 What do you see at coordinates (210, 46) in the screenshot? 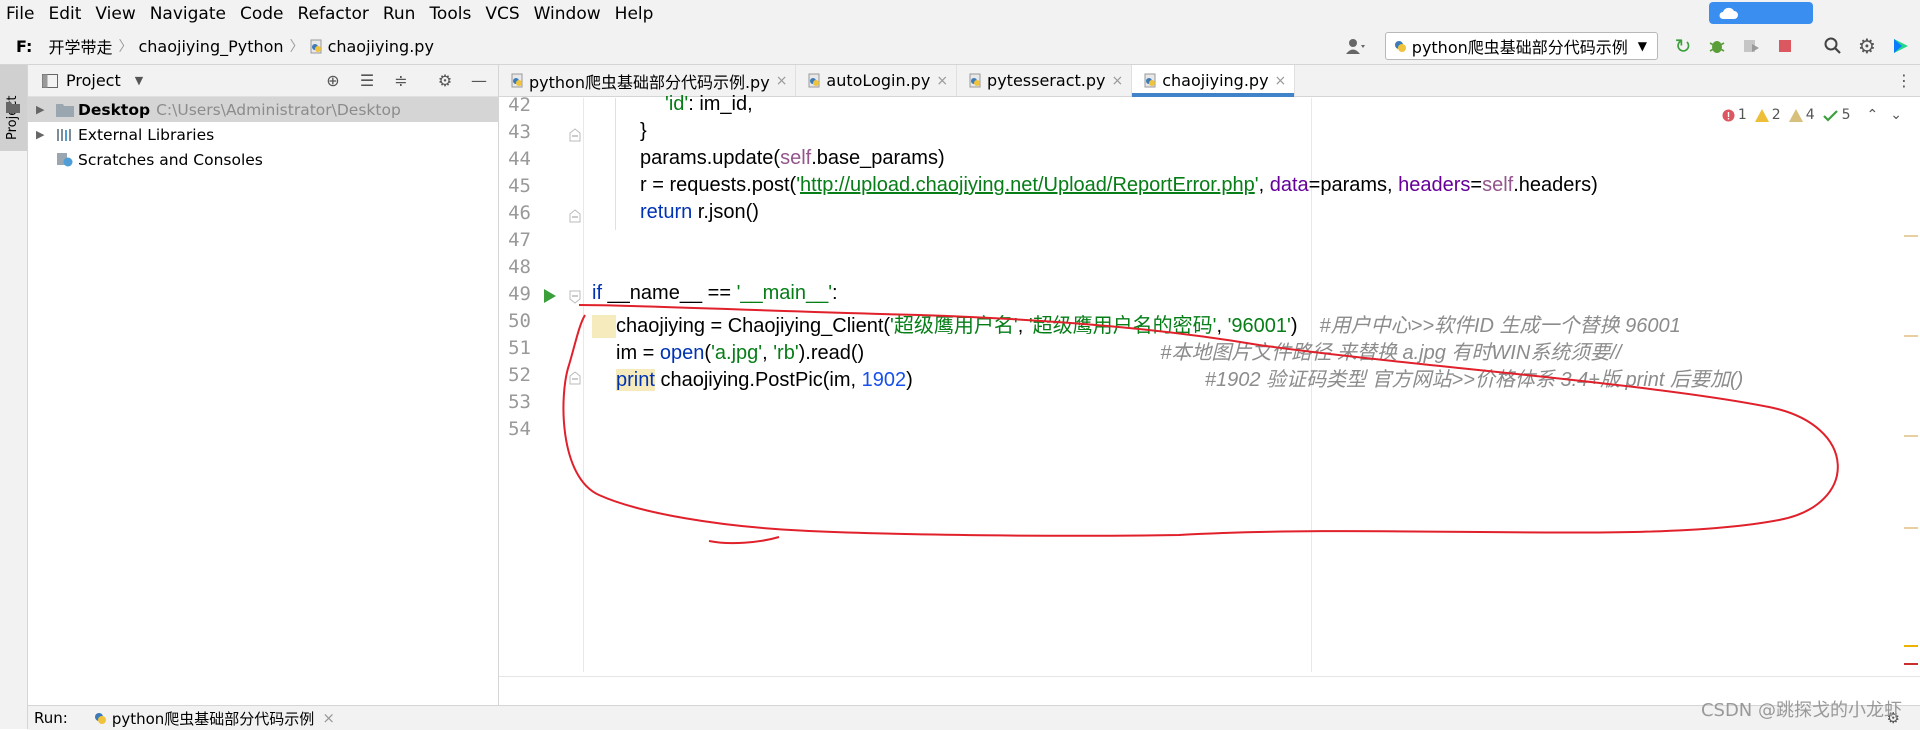
I see `breadcrumb-project: chaojiying_Python` at bounding box center [210, 46].